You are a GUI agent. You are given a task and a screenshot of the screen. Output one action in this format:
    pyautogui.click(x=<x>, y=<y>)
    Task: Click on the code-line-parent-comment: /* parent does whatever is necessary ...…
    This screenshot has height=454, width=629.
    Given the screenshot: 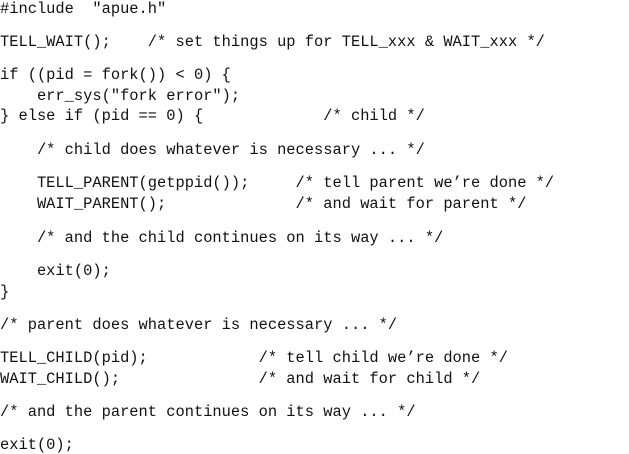 What is the action you would take?
    pyautogui.click(x=199, y=325)
    